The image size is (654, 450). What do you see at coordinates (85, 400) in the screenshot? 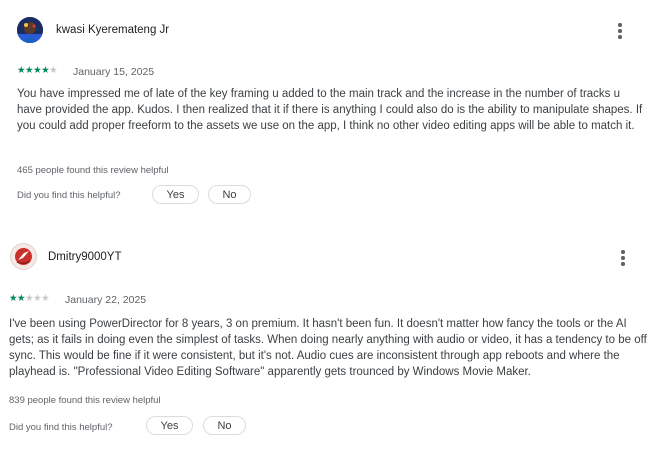
I see `helpful-count: 839 people found this review helpful` at bounding box center [85, 400].